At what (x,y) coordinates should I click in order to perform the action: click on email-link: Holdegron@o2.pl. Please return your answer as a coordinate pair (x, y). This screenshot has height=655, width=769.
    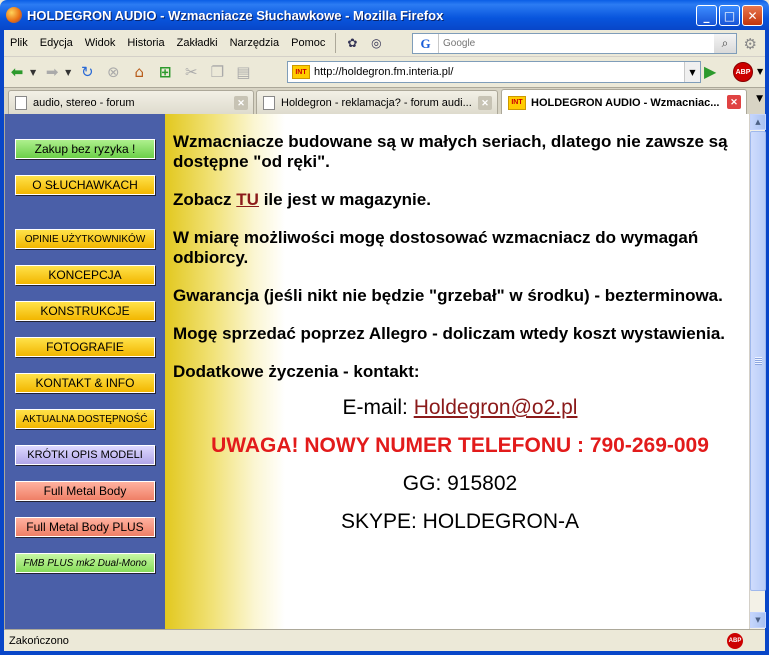
    Looking at the image, I should click on (496, 407).